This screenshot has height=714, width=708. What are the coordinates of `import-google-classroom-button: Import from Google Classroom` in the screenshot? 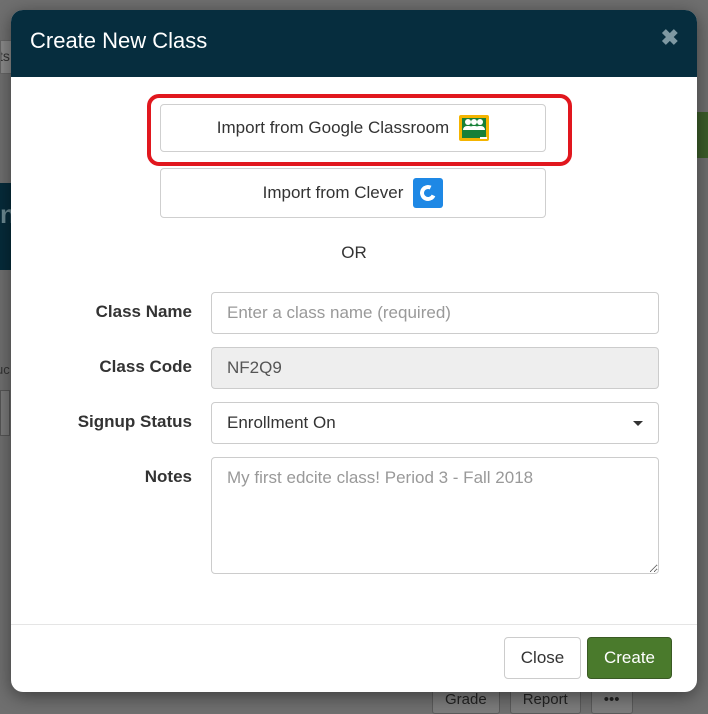 It's located at (353, 128).